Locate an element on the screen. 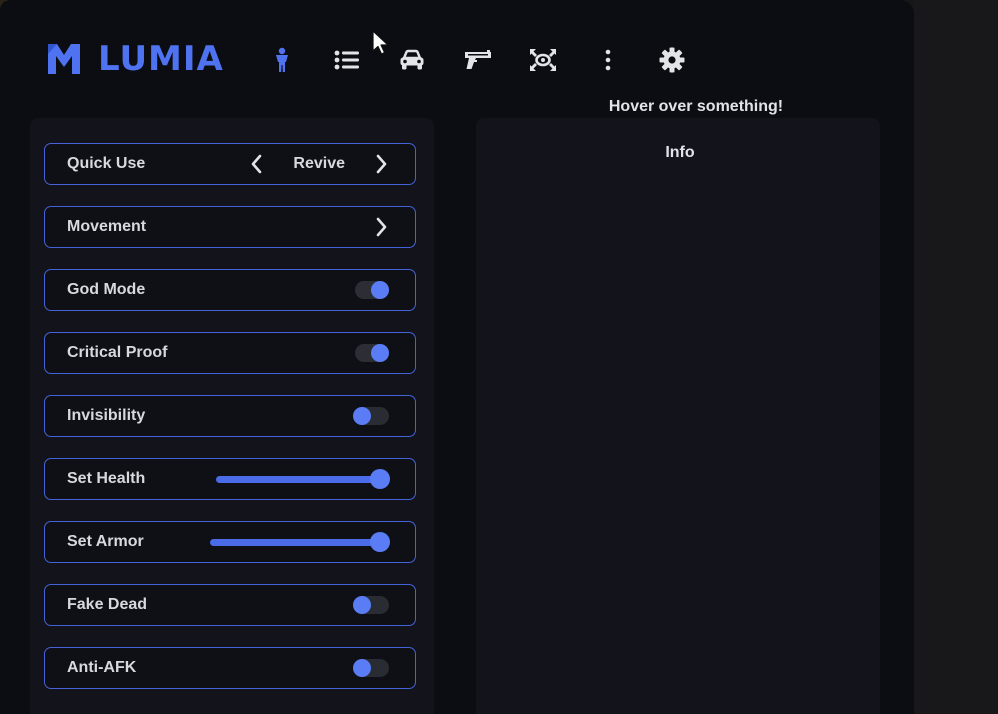 Image resolution: width=998 pixels, height=714 pixels. health-slider-handle is located at coordinates (380, 479).